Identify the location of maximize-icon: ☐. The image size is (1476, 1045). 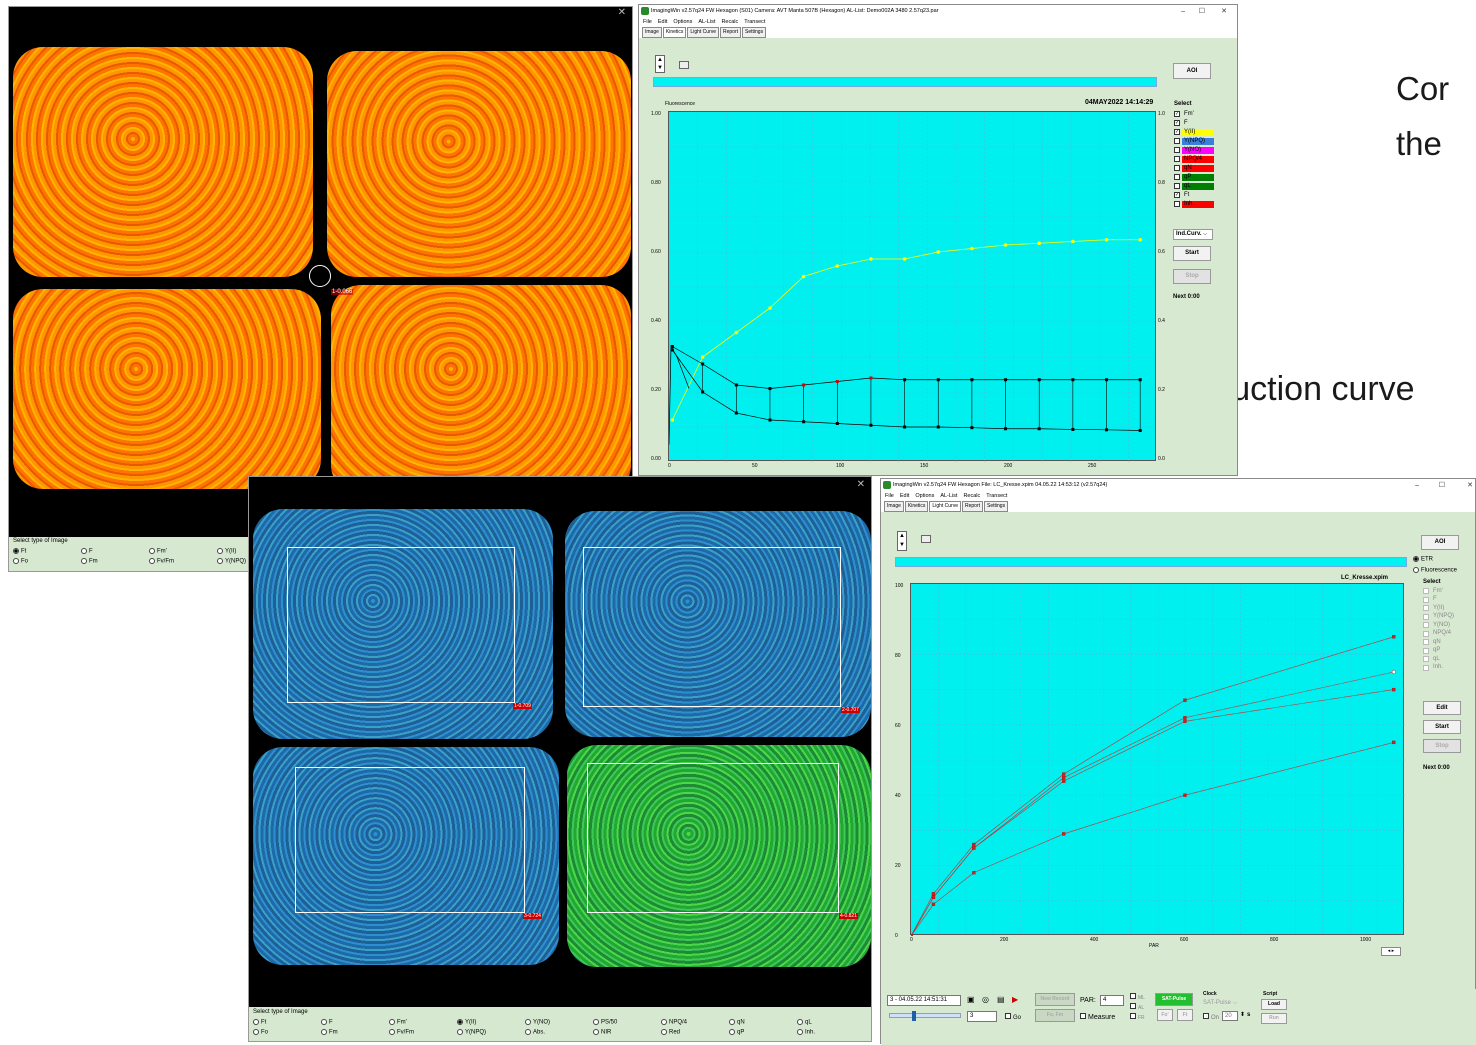
(1442, 485).